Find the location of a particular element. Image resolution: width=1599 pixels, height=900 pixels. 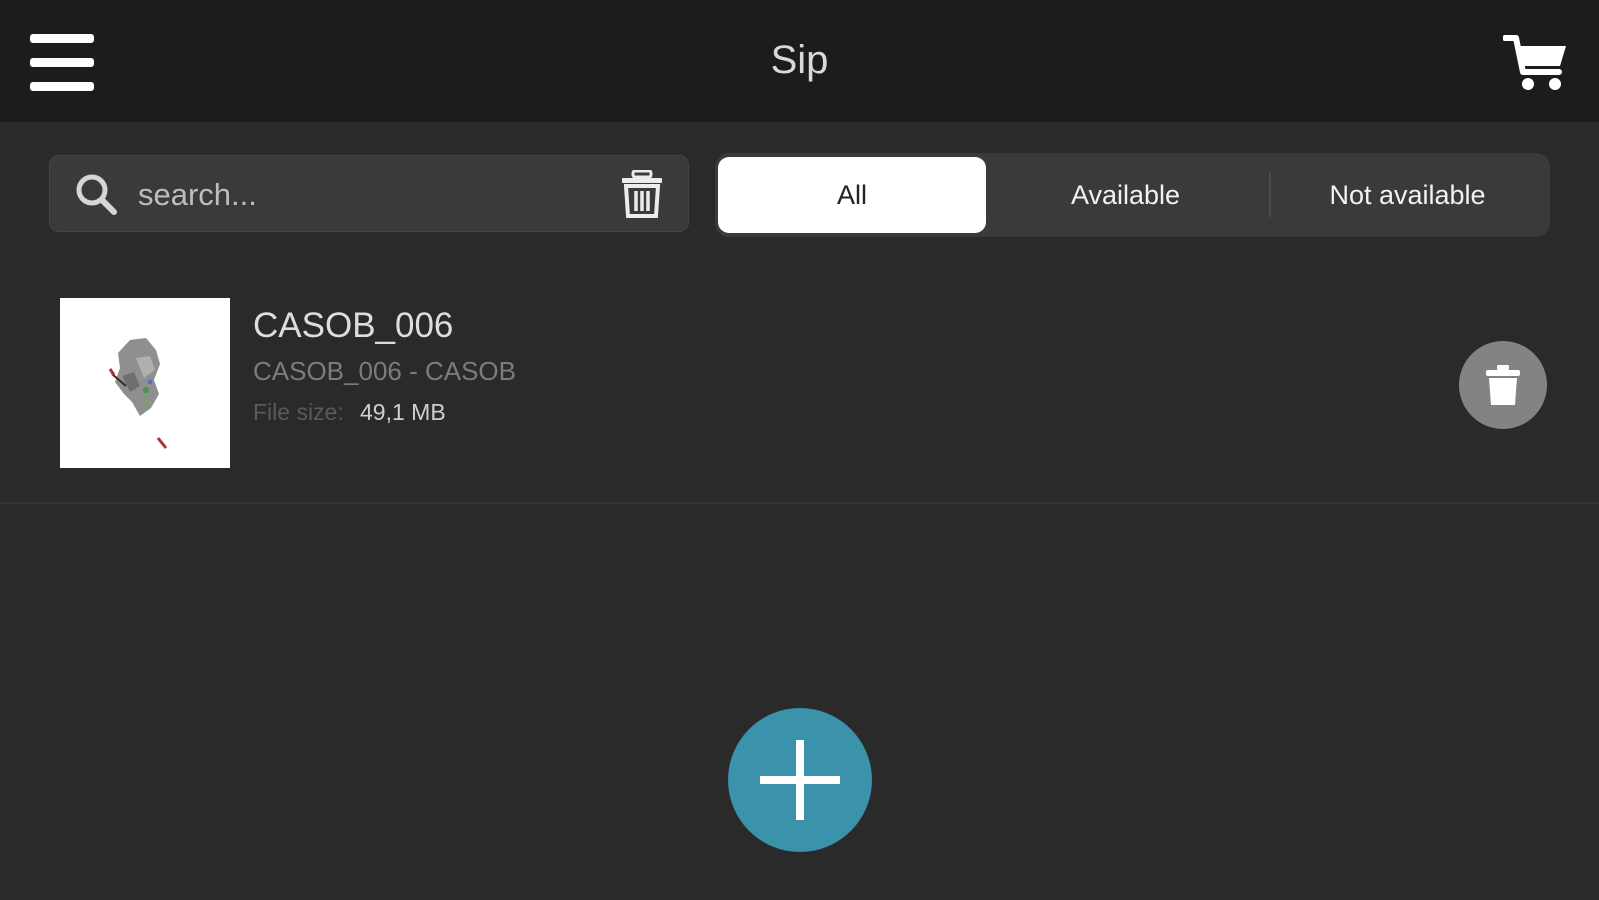

availability-filter: All Available Not available is located at coordinates (1132, 195).